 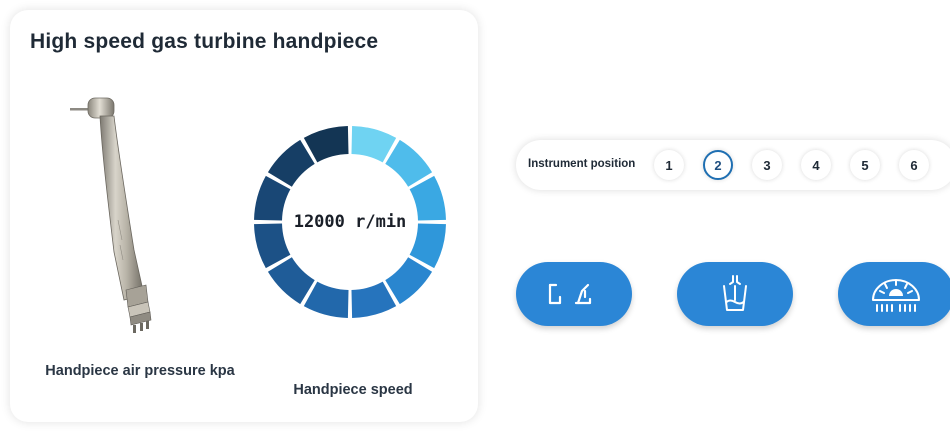 I want to click on cup-fill-button, so click(x=735, y=294).